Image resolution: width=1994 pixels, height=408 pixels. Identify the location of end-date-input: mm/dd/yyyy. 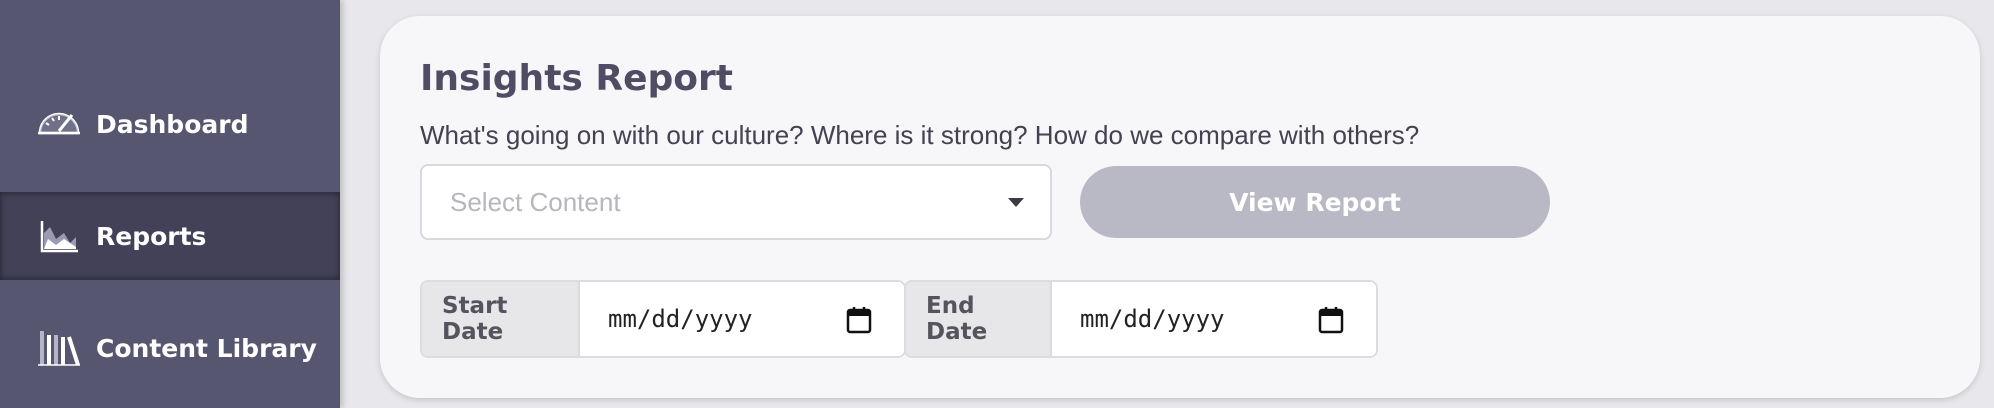
(1214, 319).